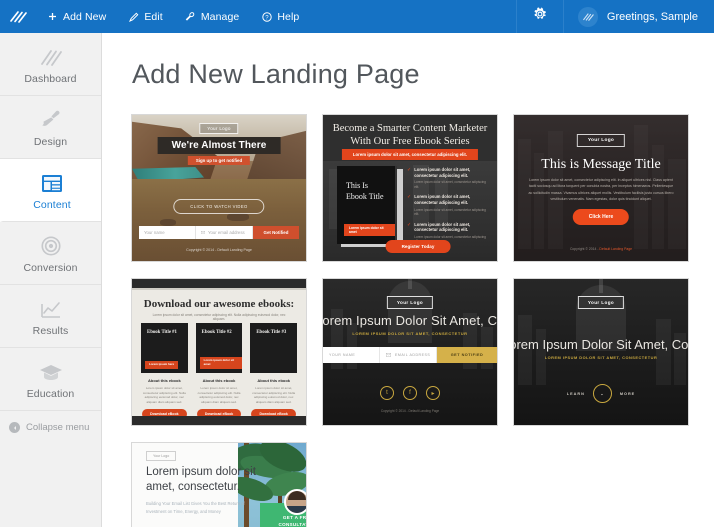 This screenshot has height=527, width=714. I want to click on user-greeting: Greetings, Sample, so click(639, 16).